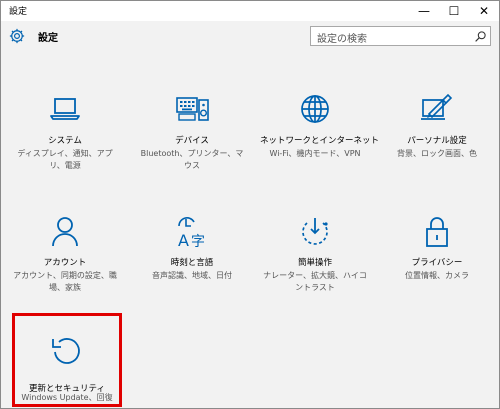  What do you see at coordinates (65, 254) in the screenshot?
I see `tile-accounts: アカウント アカウント、同期の設定、職場、家族` at bounding box center [65, 254].